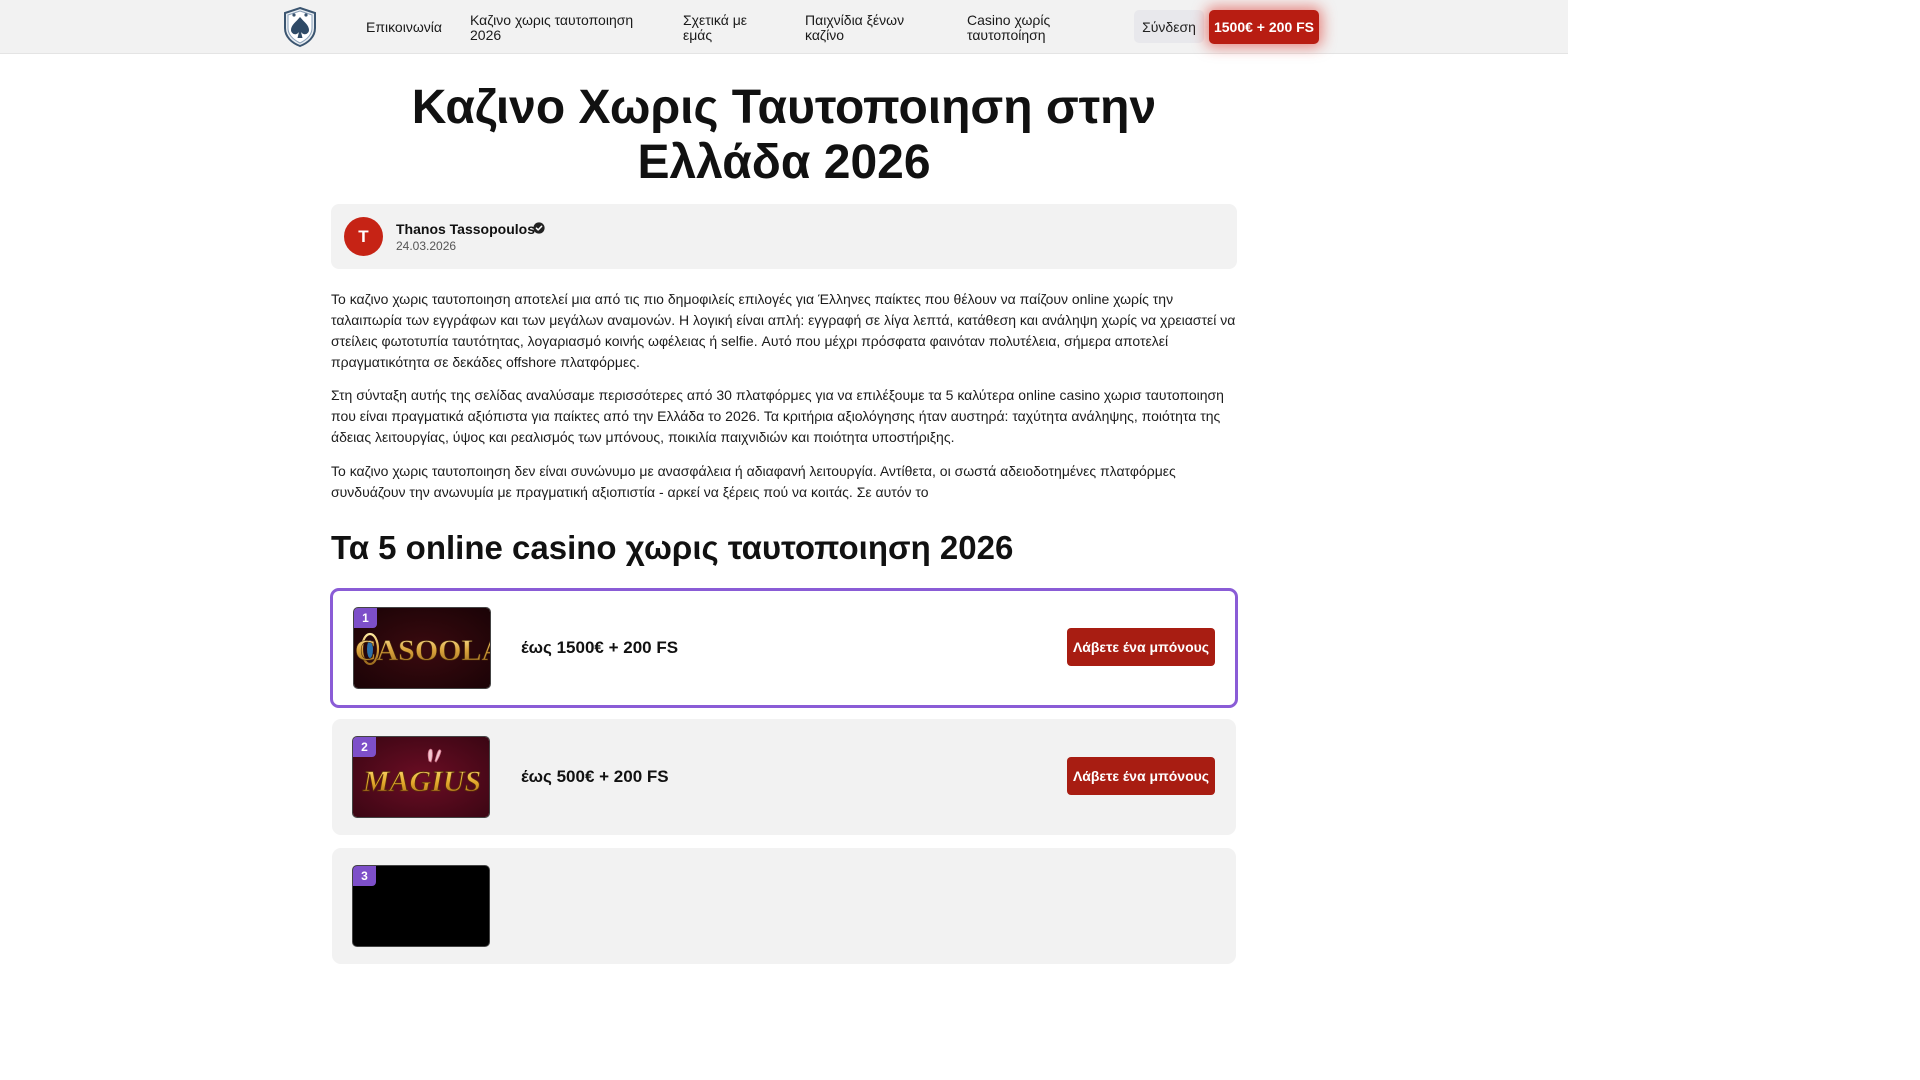 The image size is (1920, 1080). I want to click on author-avatar: T, so click(363, 236).